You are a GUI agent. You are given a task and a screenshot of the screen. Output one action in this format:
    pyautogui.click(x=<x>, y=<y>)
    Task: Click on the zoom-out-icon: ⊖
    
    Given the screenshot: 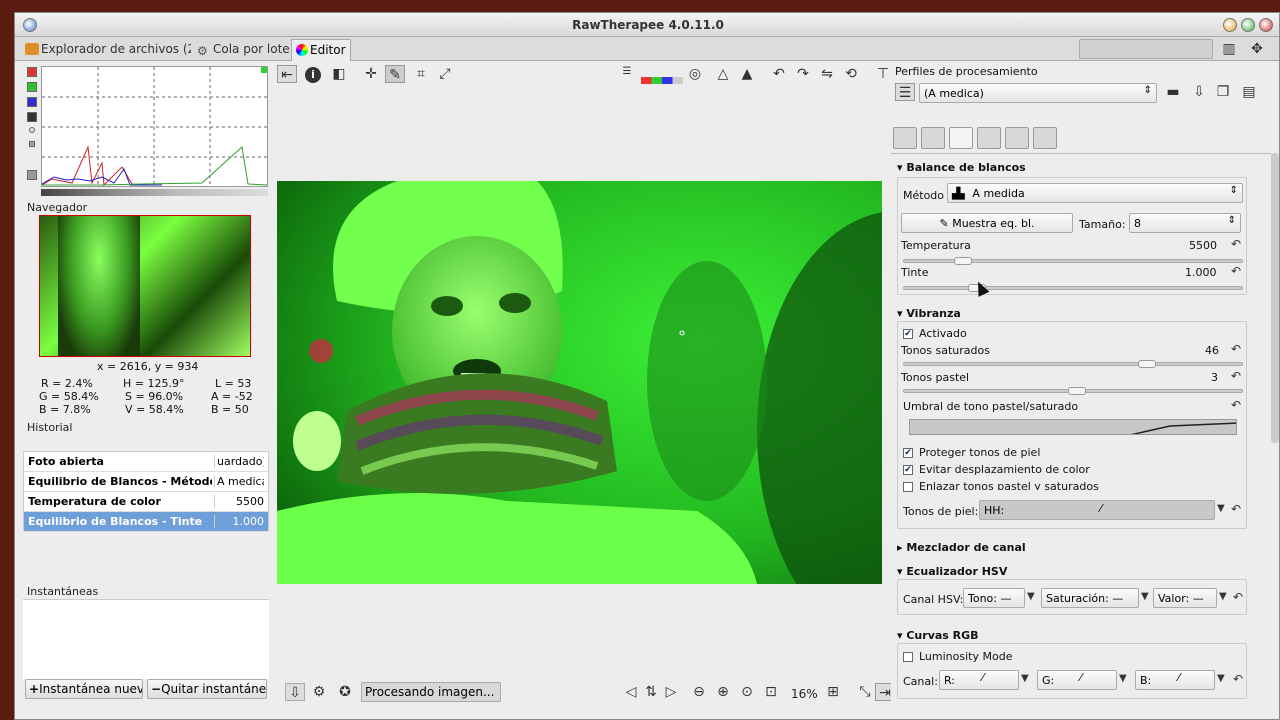 What is the action you would take?
    pyautogui.click(x=699, y=692)
    